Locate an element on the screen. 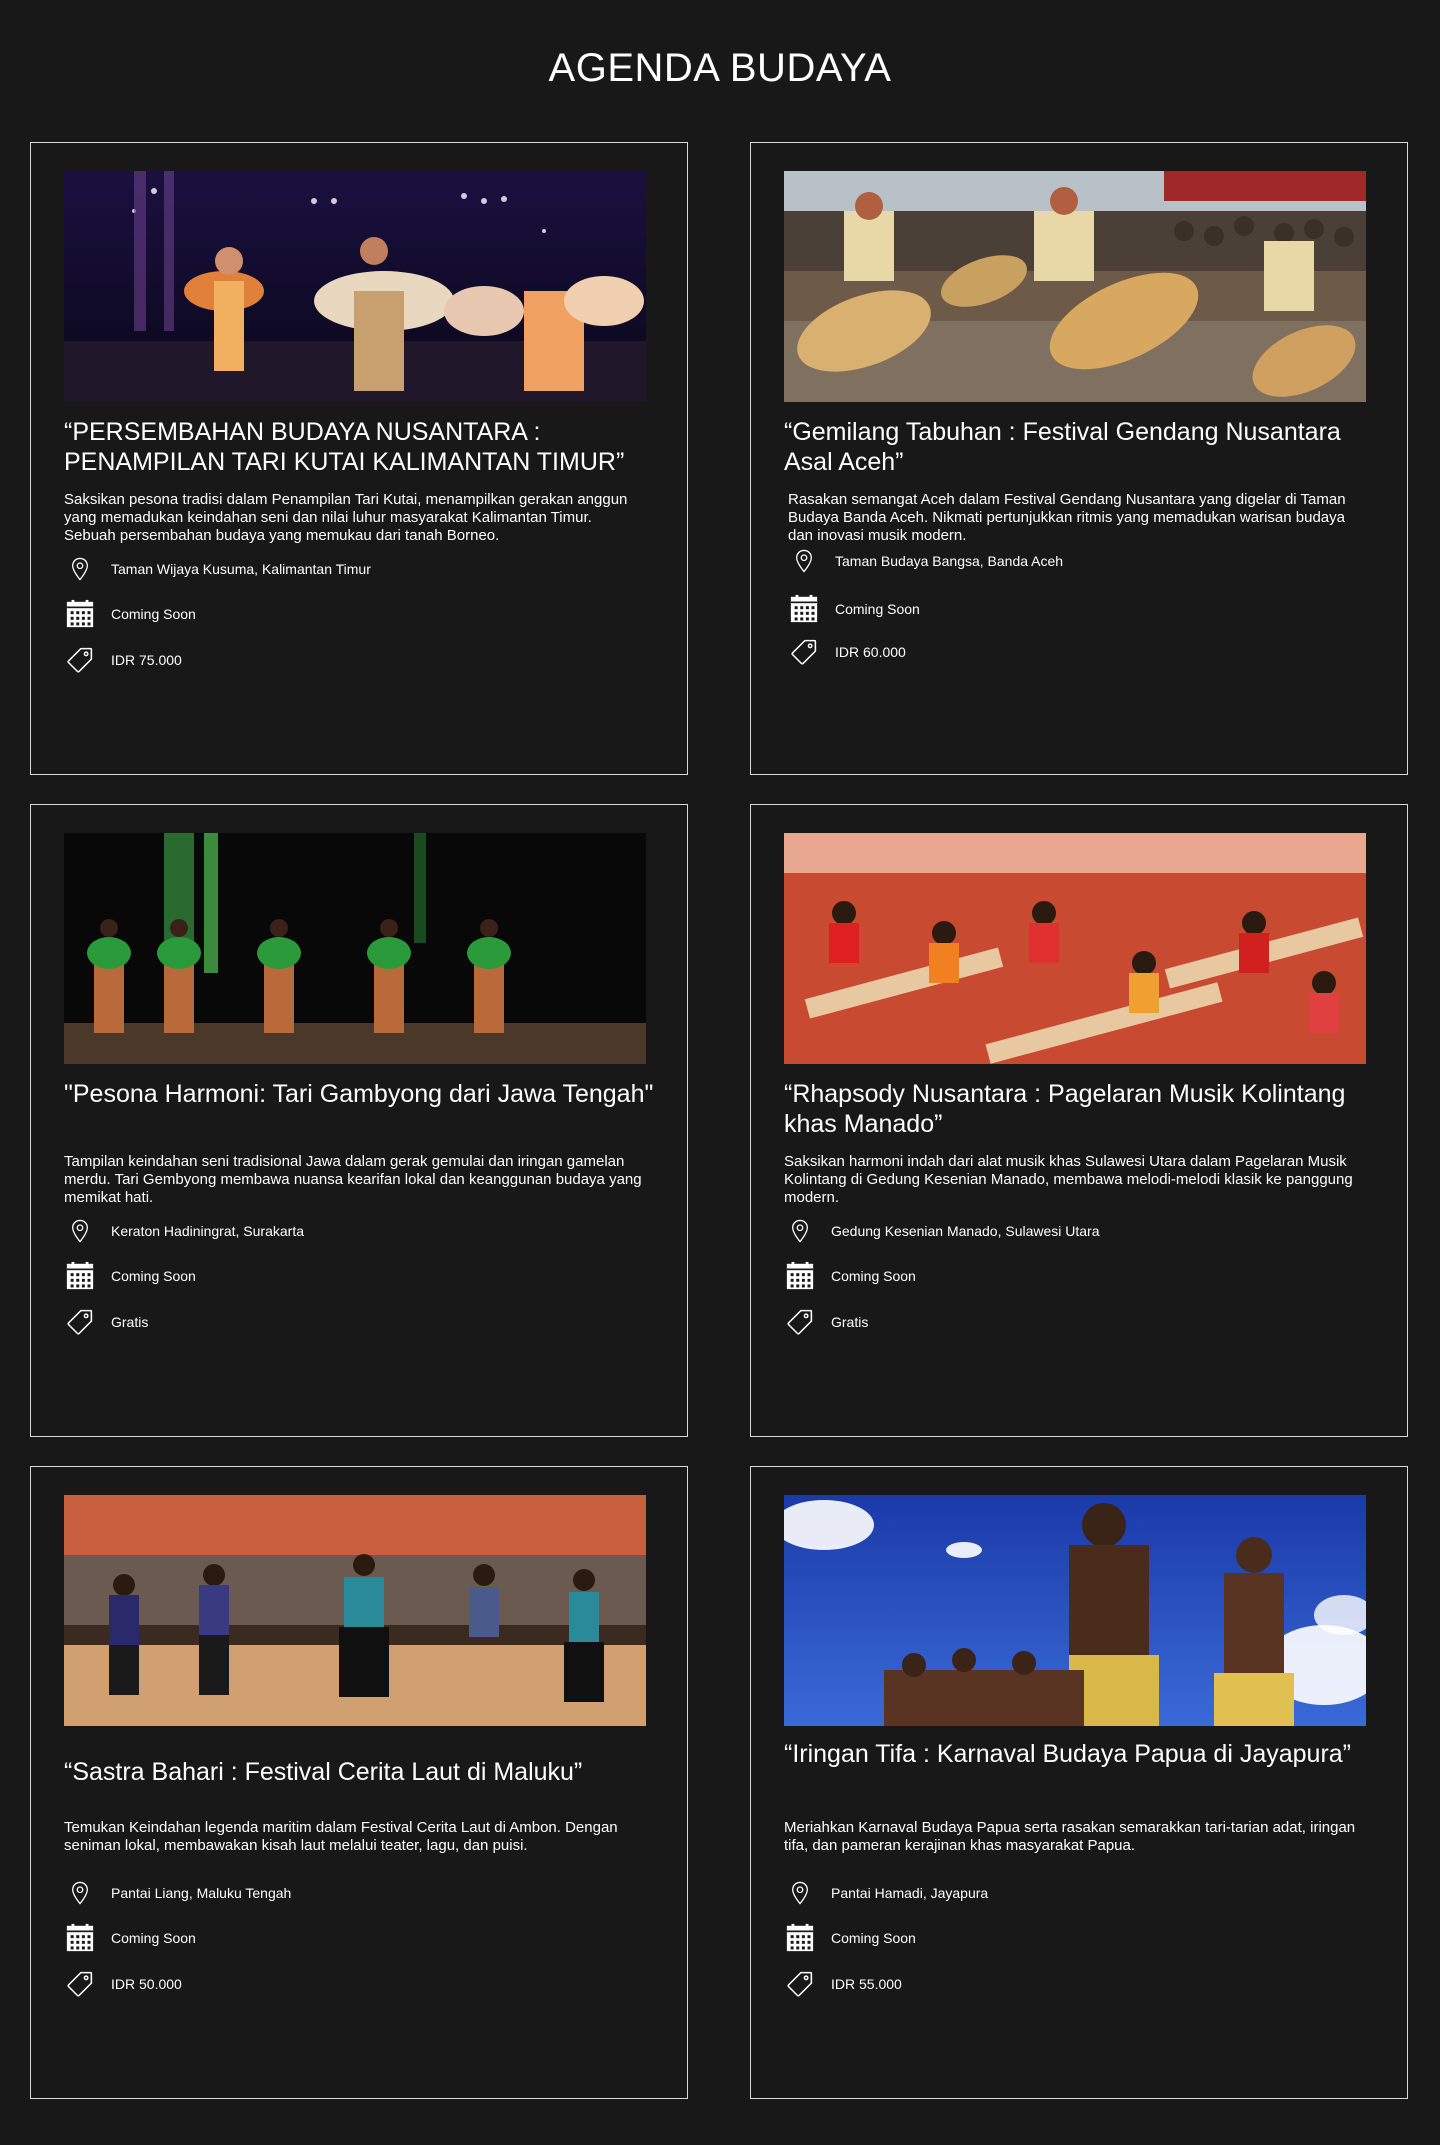  event-photo-dance-kutai is located at coordinates (355, 286).